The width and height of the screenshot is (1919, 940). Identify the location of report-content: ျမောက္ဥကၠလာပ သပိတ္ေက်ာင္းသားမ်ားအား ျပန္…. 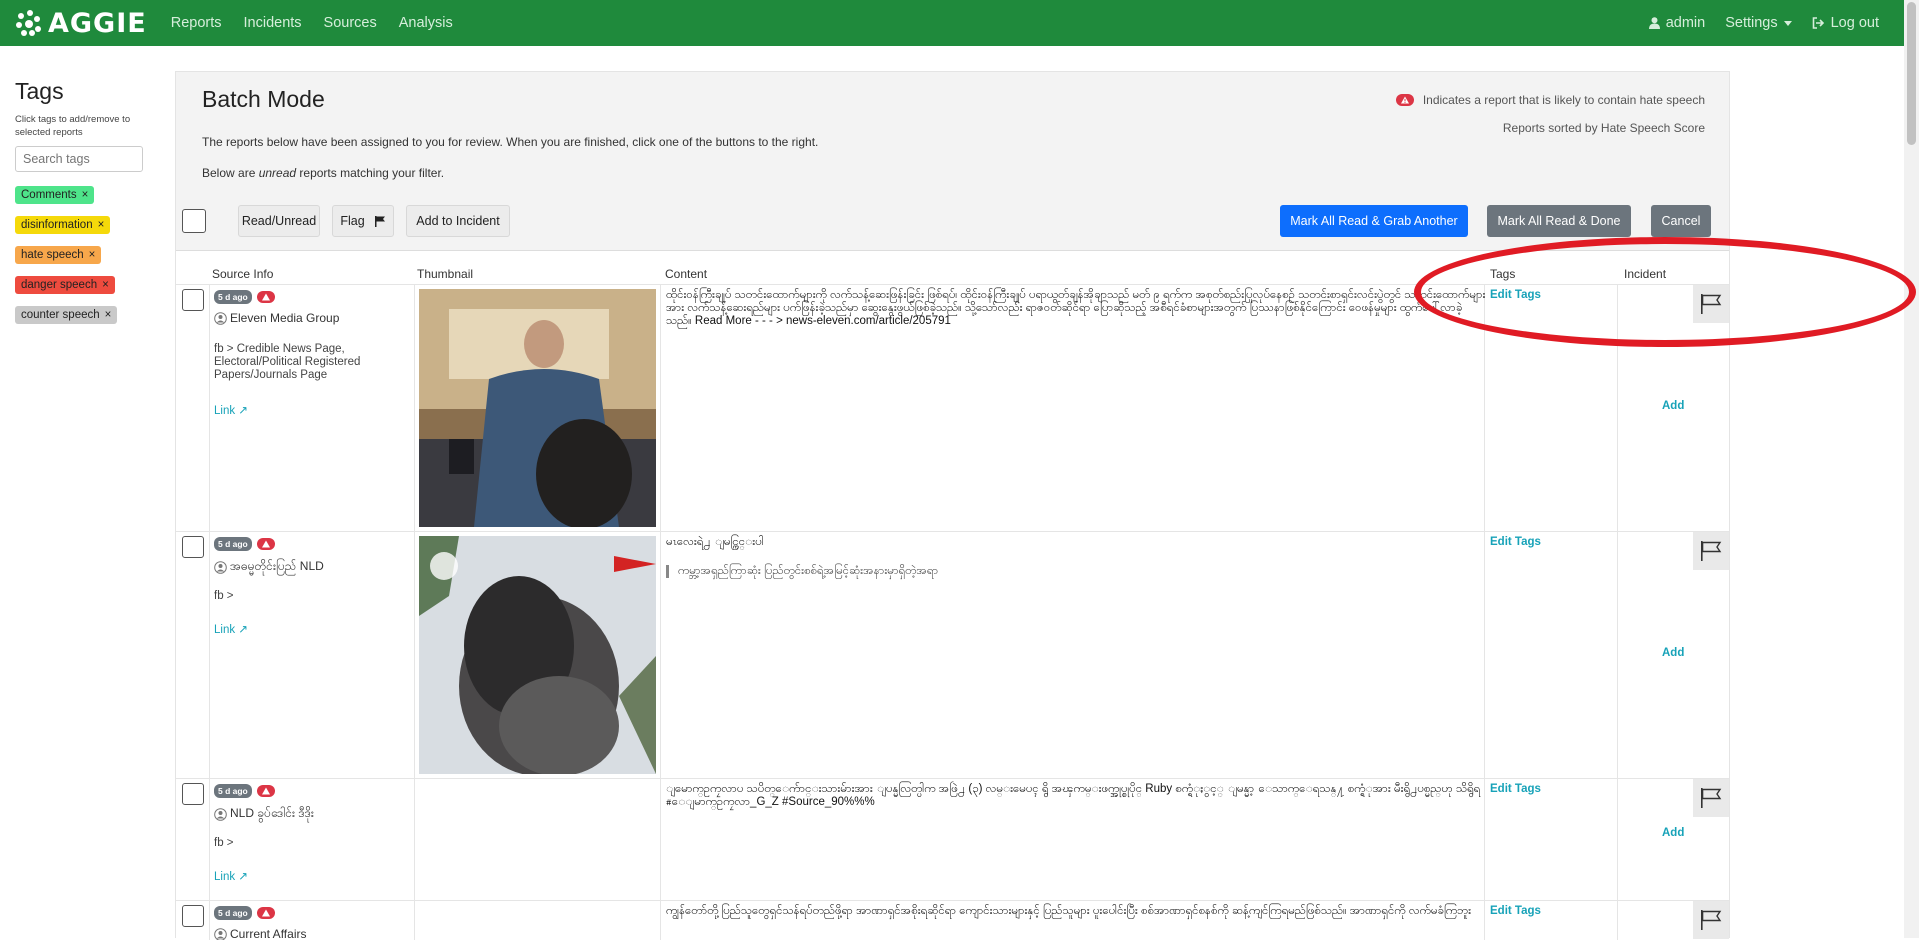
(1076, 796).